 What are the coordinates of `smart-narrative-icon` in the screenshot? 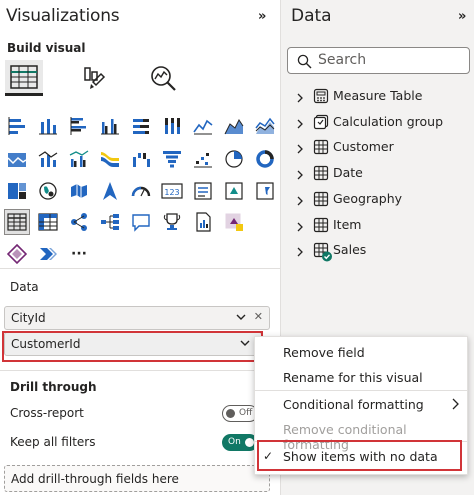 It's located at (48, 254).